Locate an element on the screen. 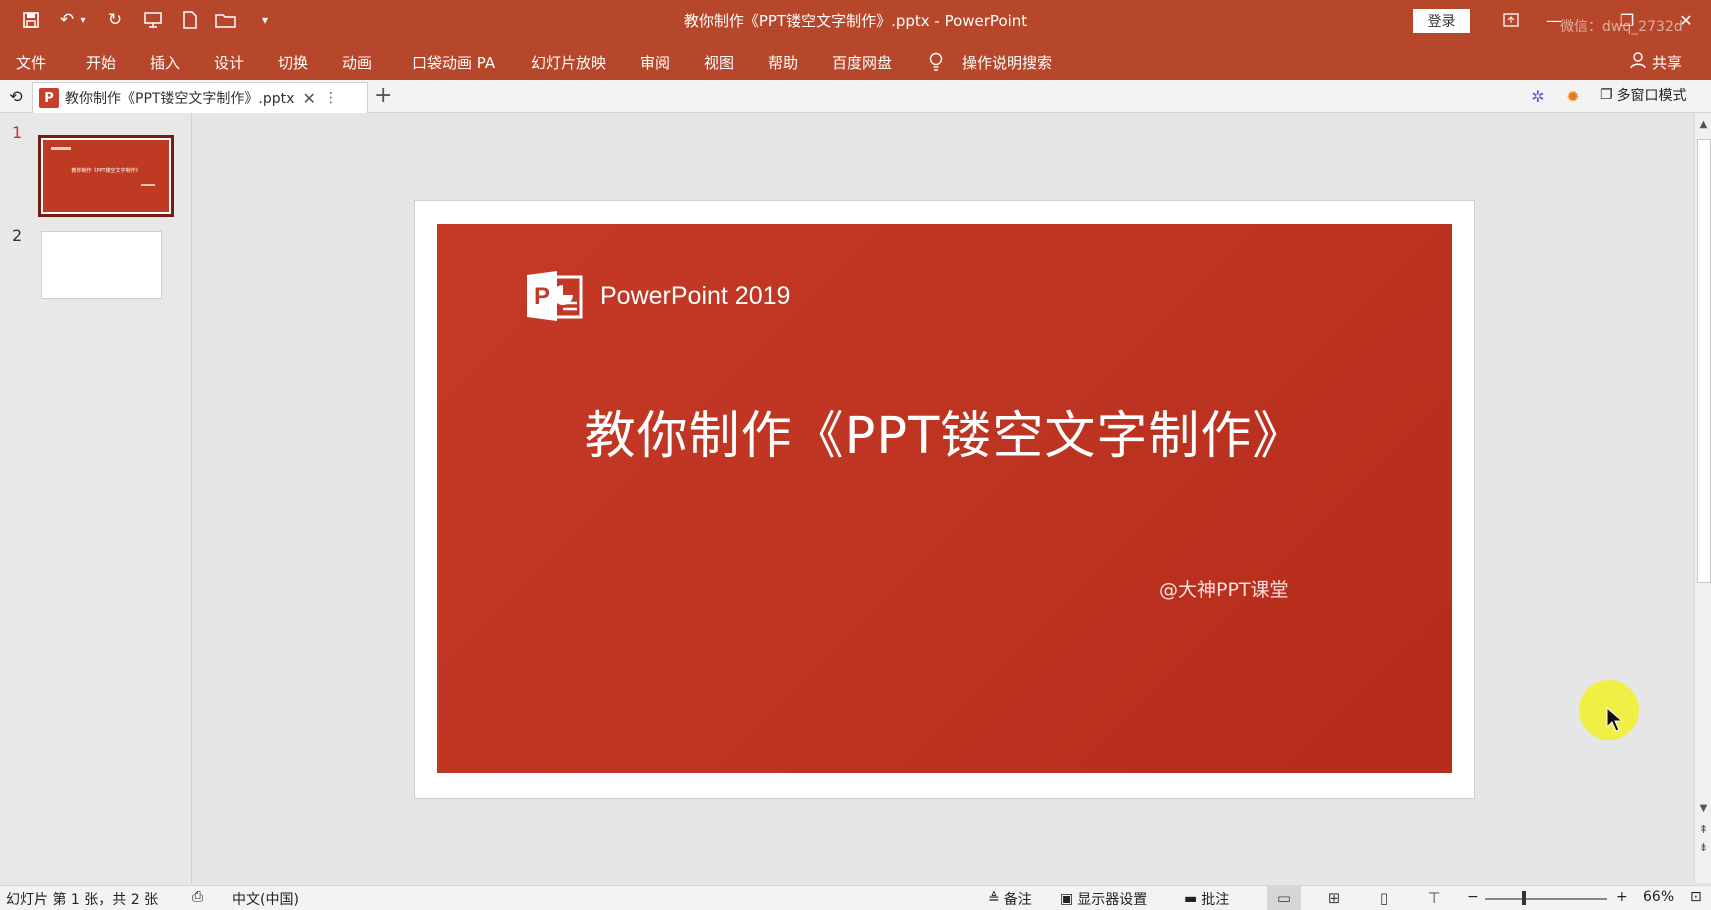 This screenshot has height=910, width=1711. mouse-pointer-icon is located at coordinates (1615, 719).